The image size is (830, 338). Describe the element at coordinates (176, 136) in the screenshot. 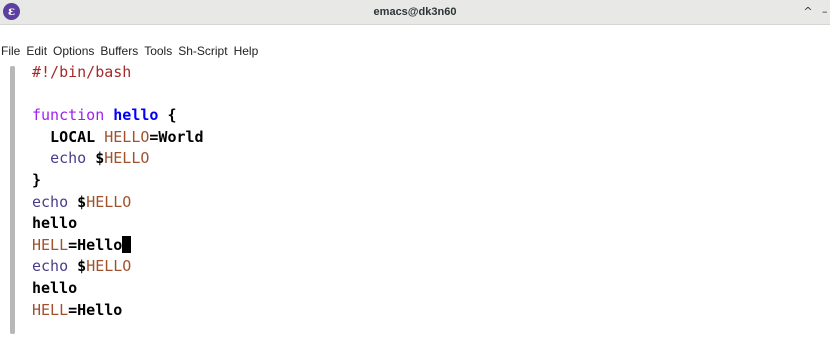

I see `code-token: =World` at that location.